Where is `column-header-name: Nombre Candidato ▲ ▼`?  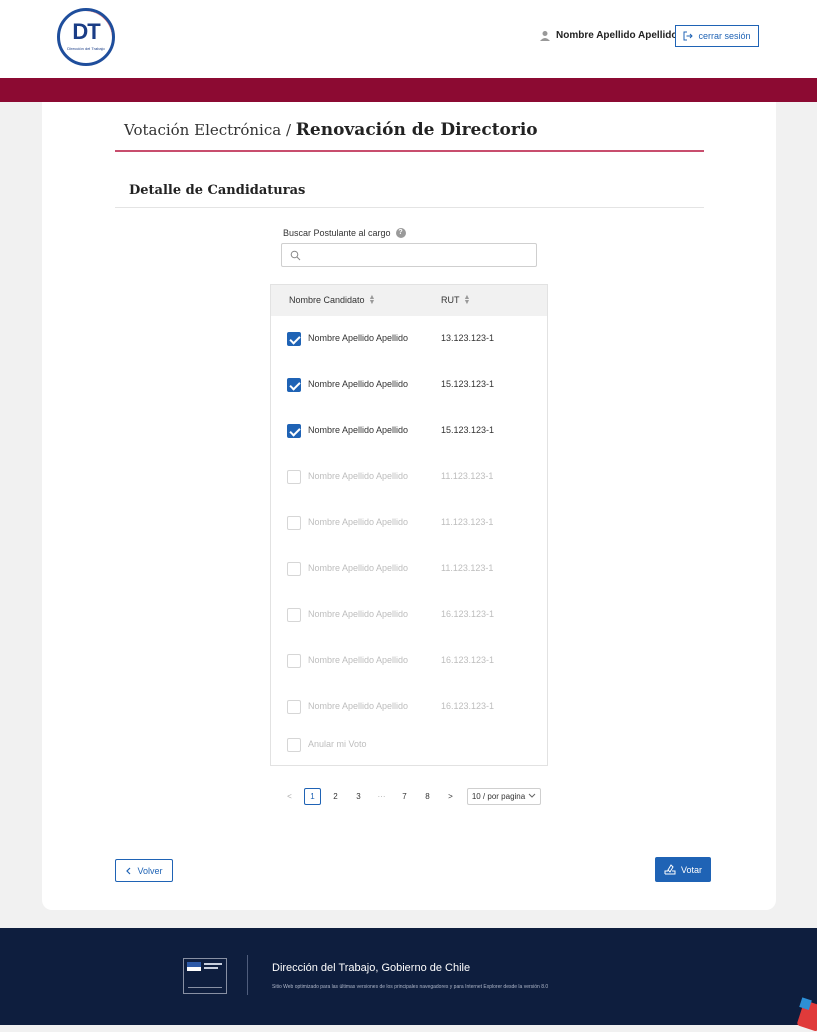
column-header-name: Nombre Candidato ▲ ▼ is located at coordinates (332, 300).